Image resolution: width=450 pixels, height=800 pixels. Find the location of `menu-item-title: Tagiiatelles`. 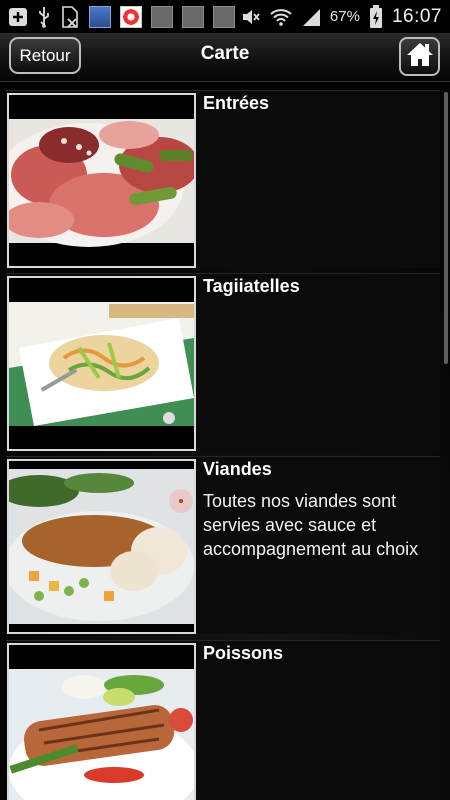

menu-item-title: Tagiiatelles is located at coordinates (251, 286).